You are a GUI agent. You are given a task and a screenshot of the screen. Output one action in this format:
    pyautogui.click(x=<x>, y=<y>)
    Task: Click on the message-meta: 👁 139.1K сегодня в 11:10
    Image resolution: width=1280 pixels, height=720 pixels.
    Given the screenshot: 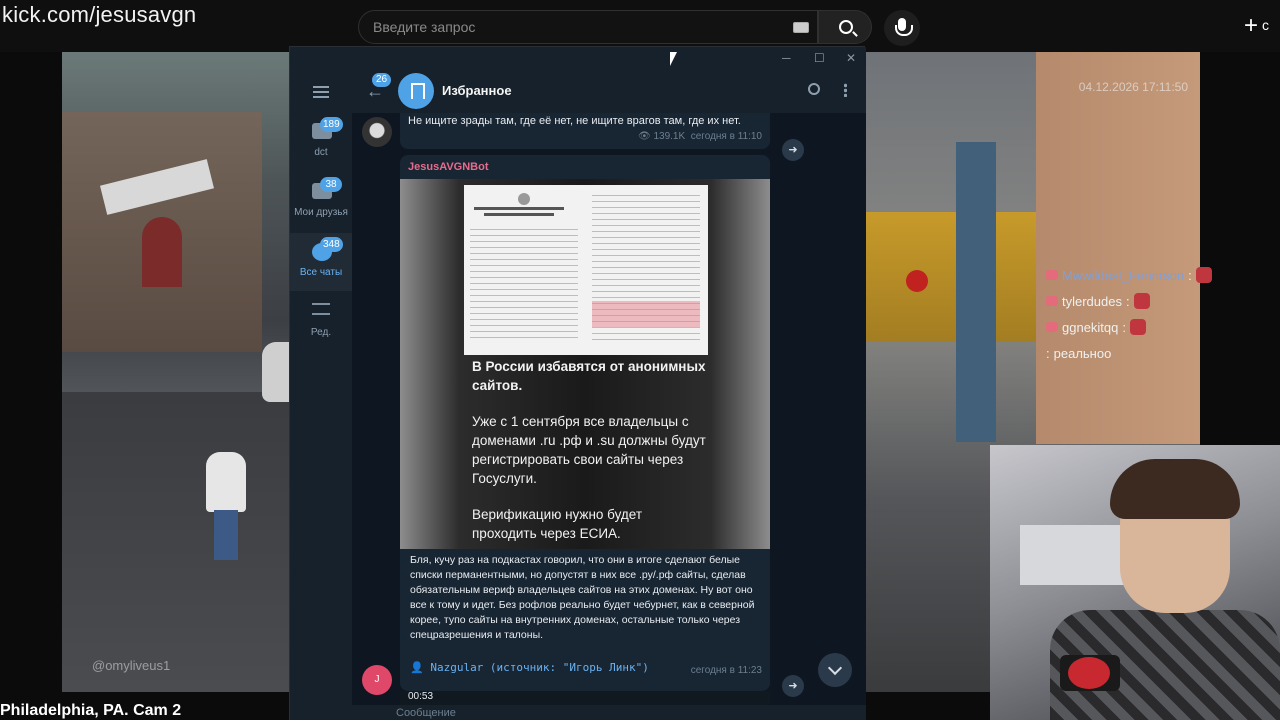 What is the action you would take?
    pyautogui.click(x=699, y=136)
    